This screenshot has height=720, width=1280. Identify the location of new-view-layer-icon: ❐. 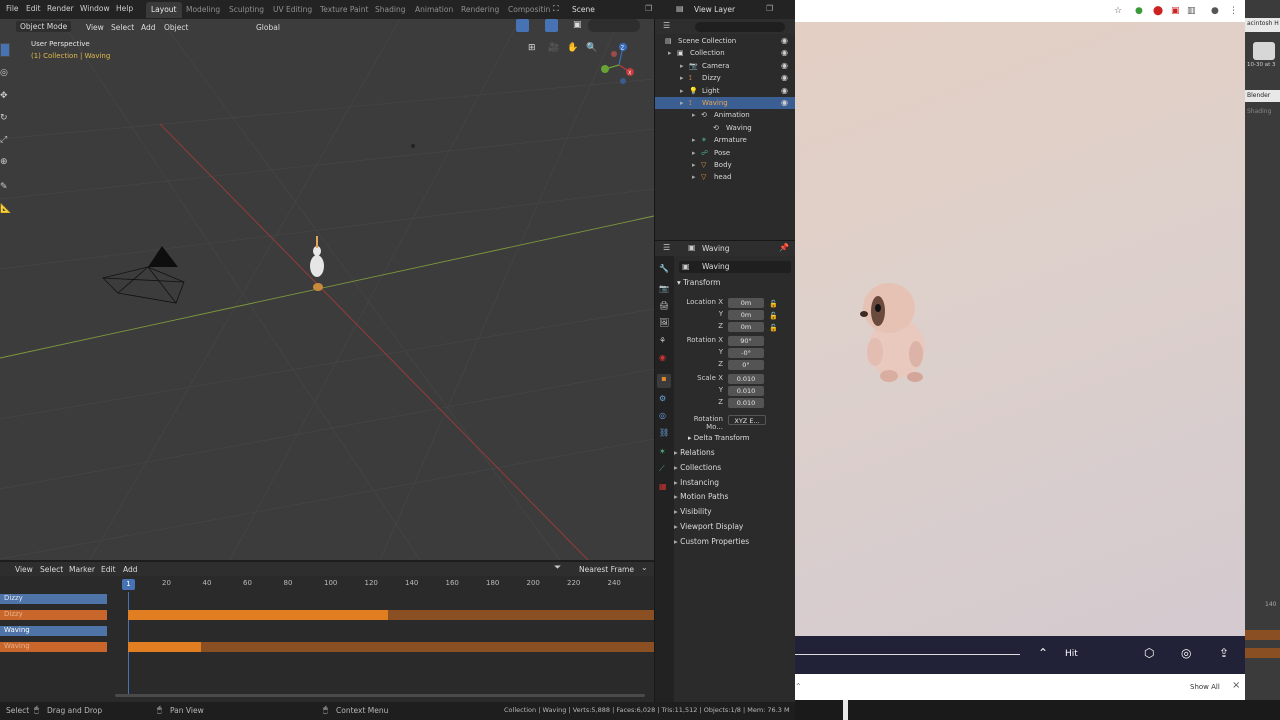
(769, 8).